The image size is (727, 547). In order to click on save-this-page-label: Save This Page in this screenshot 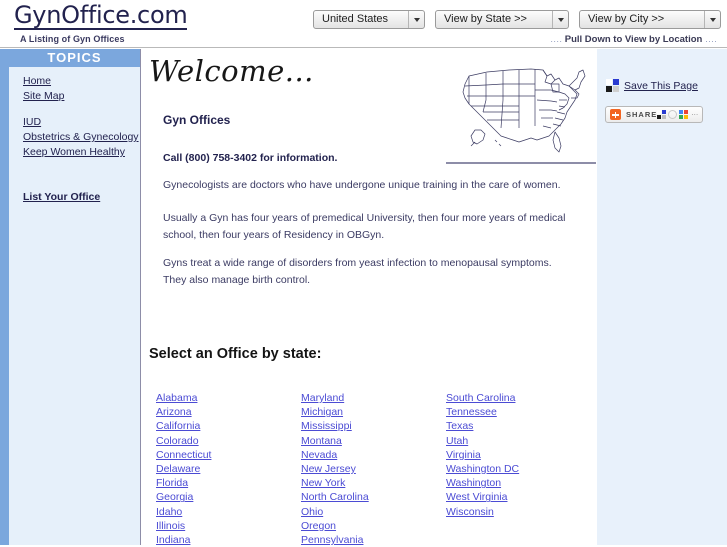, I will do `click(661, 85)`.